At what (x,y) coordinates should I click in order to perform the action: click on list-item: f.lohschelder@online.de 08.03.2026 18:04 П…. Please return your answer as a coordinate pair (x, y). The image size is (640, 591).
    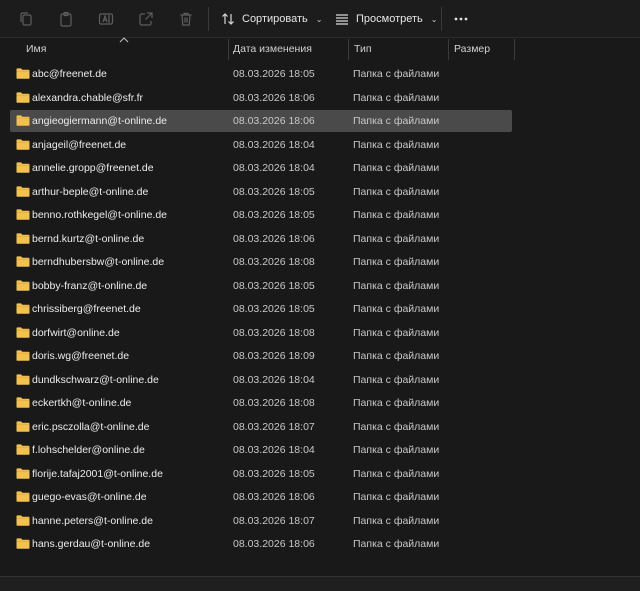
    Looking at the image, I should click on (261, 450).